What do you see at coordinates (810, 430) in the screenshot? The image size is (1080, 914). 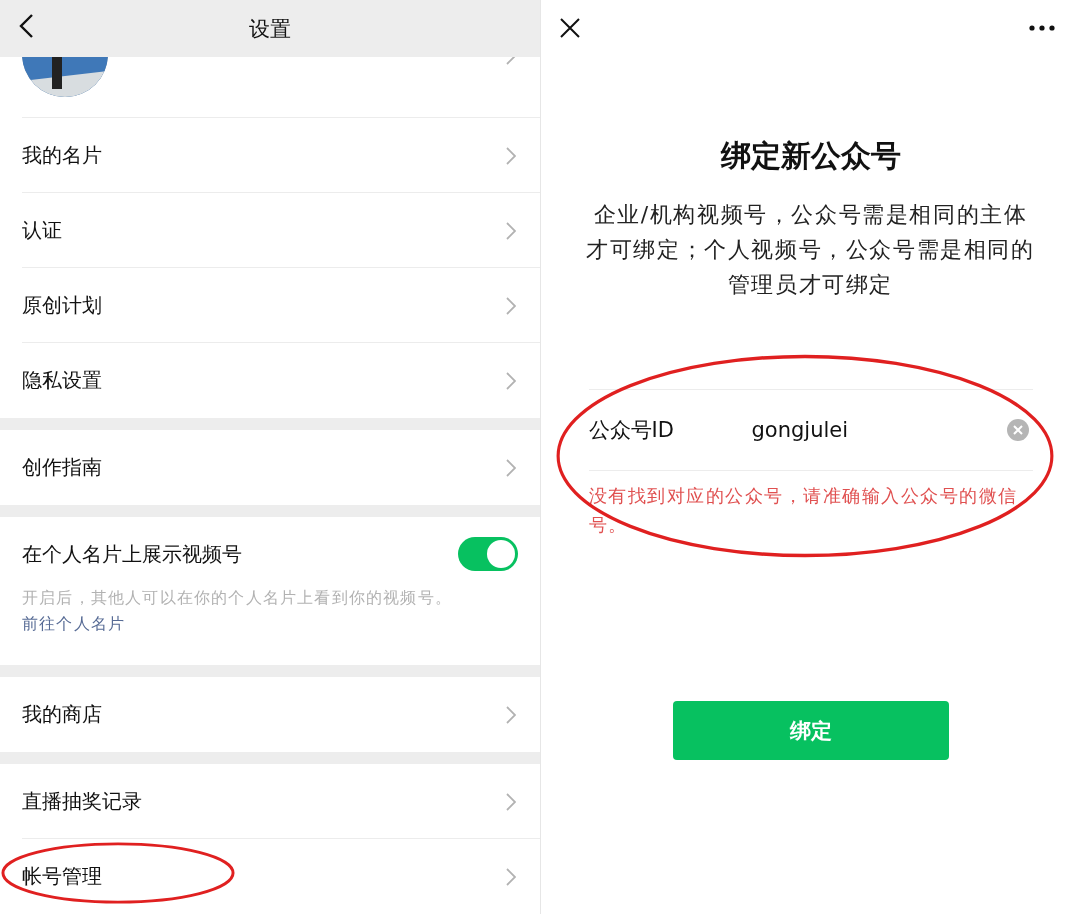 I see `account-id-field: 公众号ID gongjulei` at bounding box center [810, 430].